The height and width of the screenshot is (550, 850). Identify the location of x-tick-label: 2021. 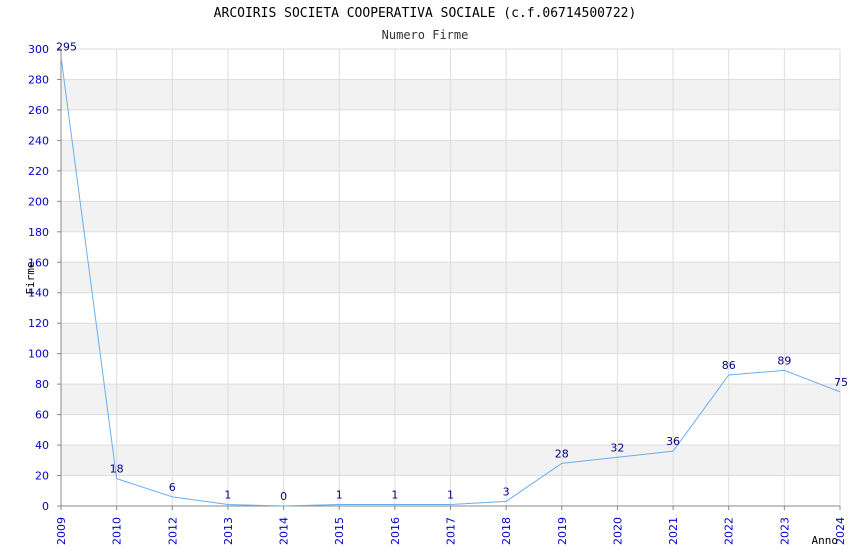
(673, 531).